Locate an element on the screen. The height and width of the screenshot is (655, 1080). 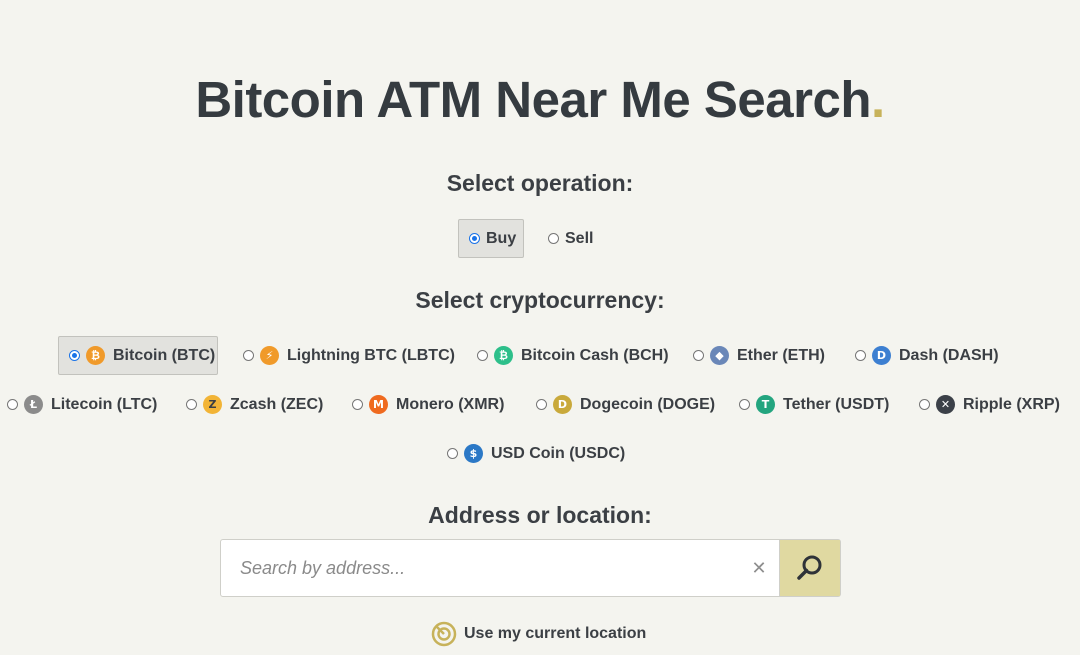
crypto-option-doge: D Dogecoin (DOGE) is located at coordinates (625, 404).